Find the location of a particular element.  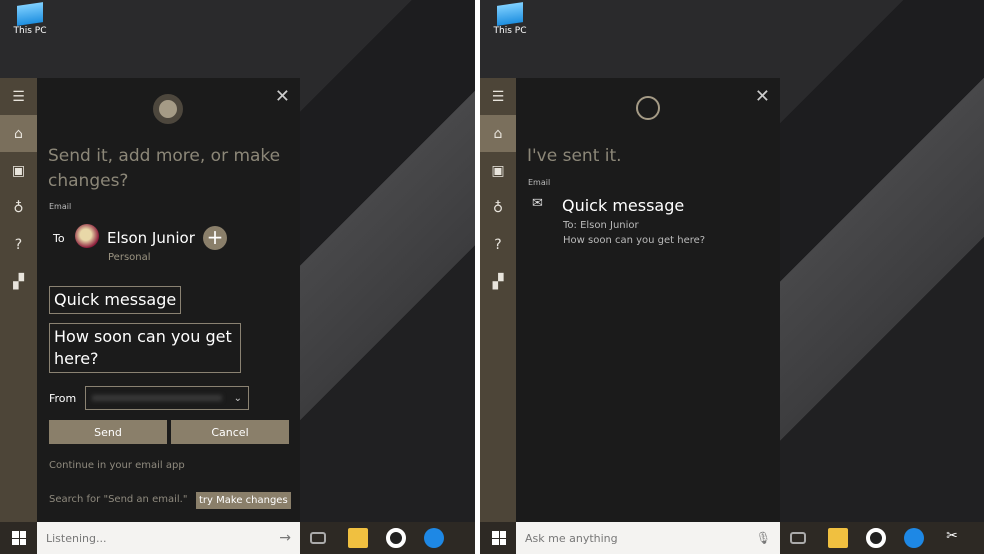

from-label: From is located at coordinates (63, 398).